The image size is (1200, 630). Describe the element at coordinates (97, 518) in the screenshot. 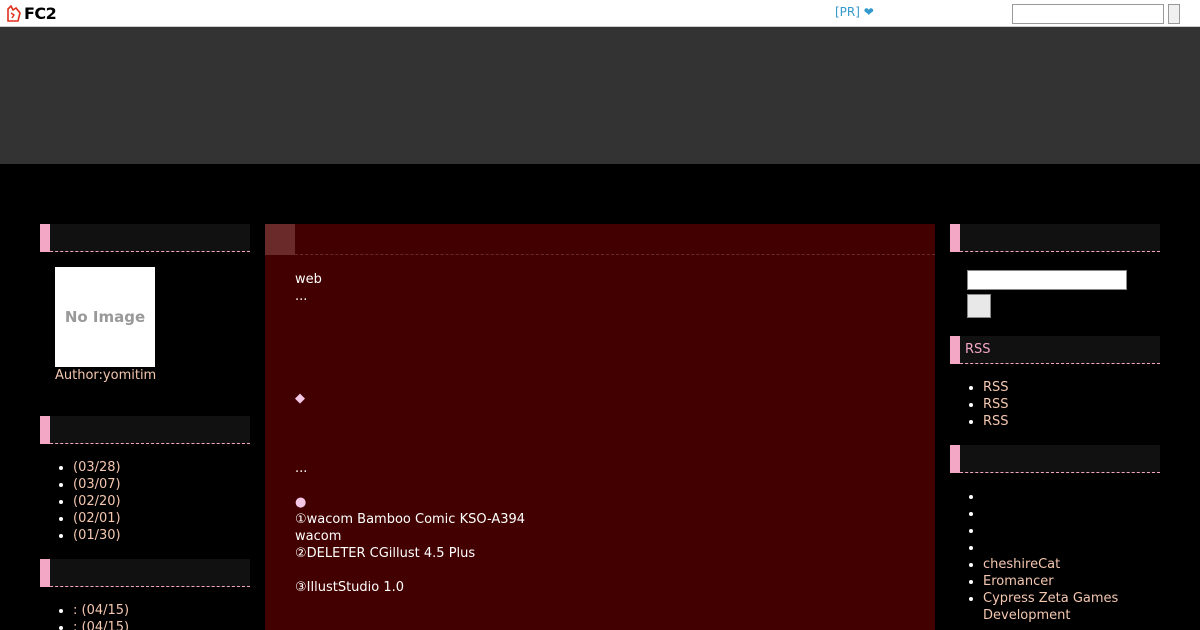

I see `recent-entry-link: (02/01)` at that location.